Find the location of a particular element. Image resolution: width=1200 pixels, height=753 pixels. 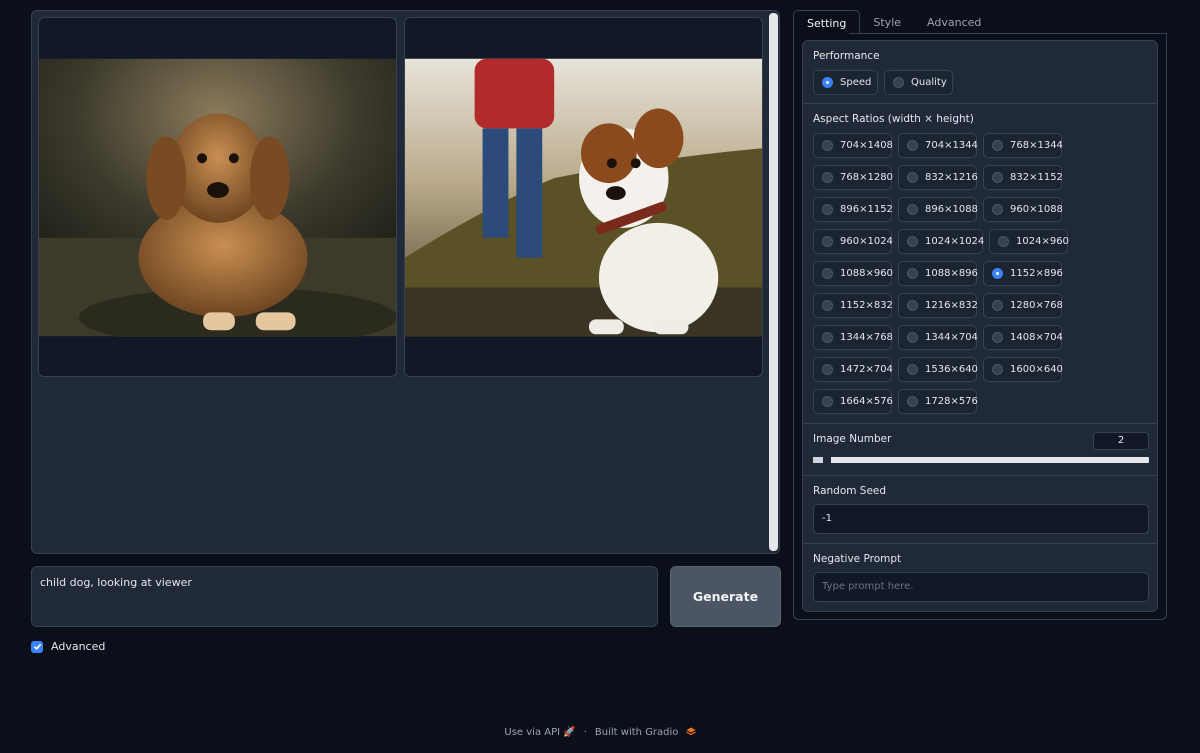

aspect-option: 960×1088 is located at coordinates (1023, 209).